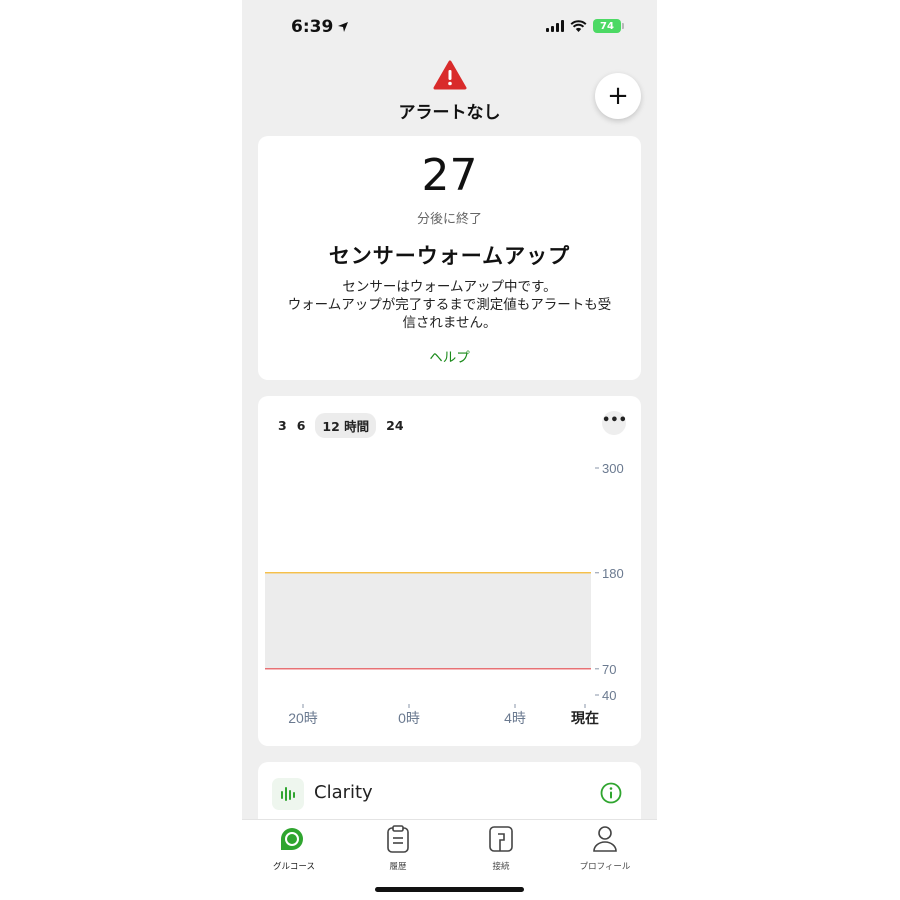  Describe the element at coordinates (609, 669) in the screenshot. I see `y-tick-label: 70` at that location.